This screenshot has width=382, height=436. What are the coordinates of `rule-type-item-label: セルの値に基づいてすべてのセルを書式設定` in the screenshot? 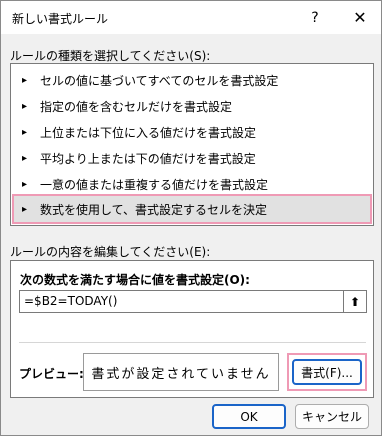 It's located at (159, 80).